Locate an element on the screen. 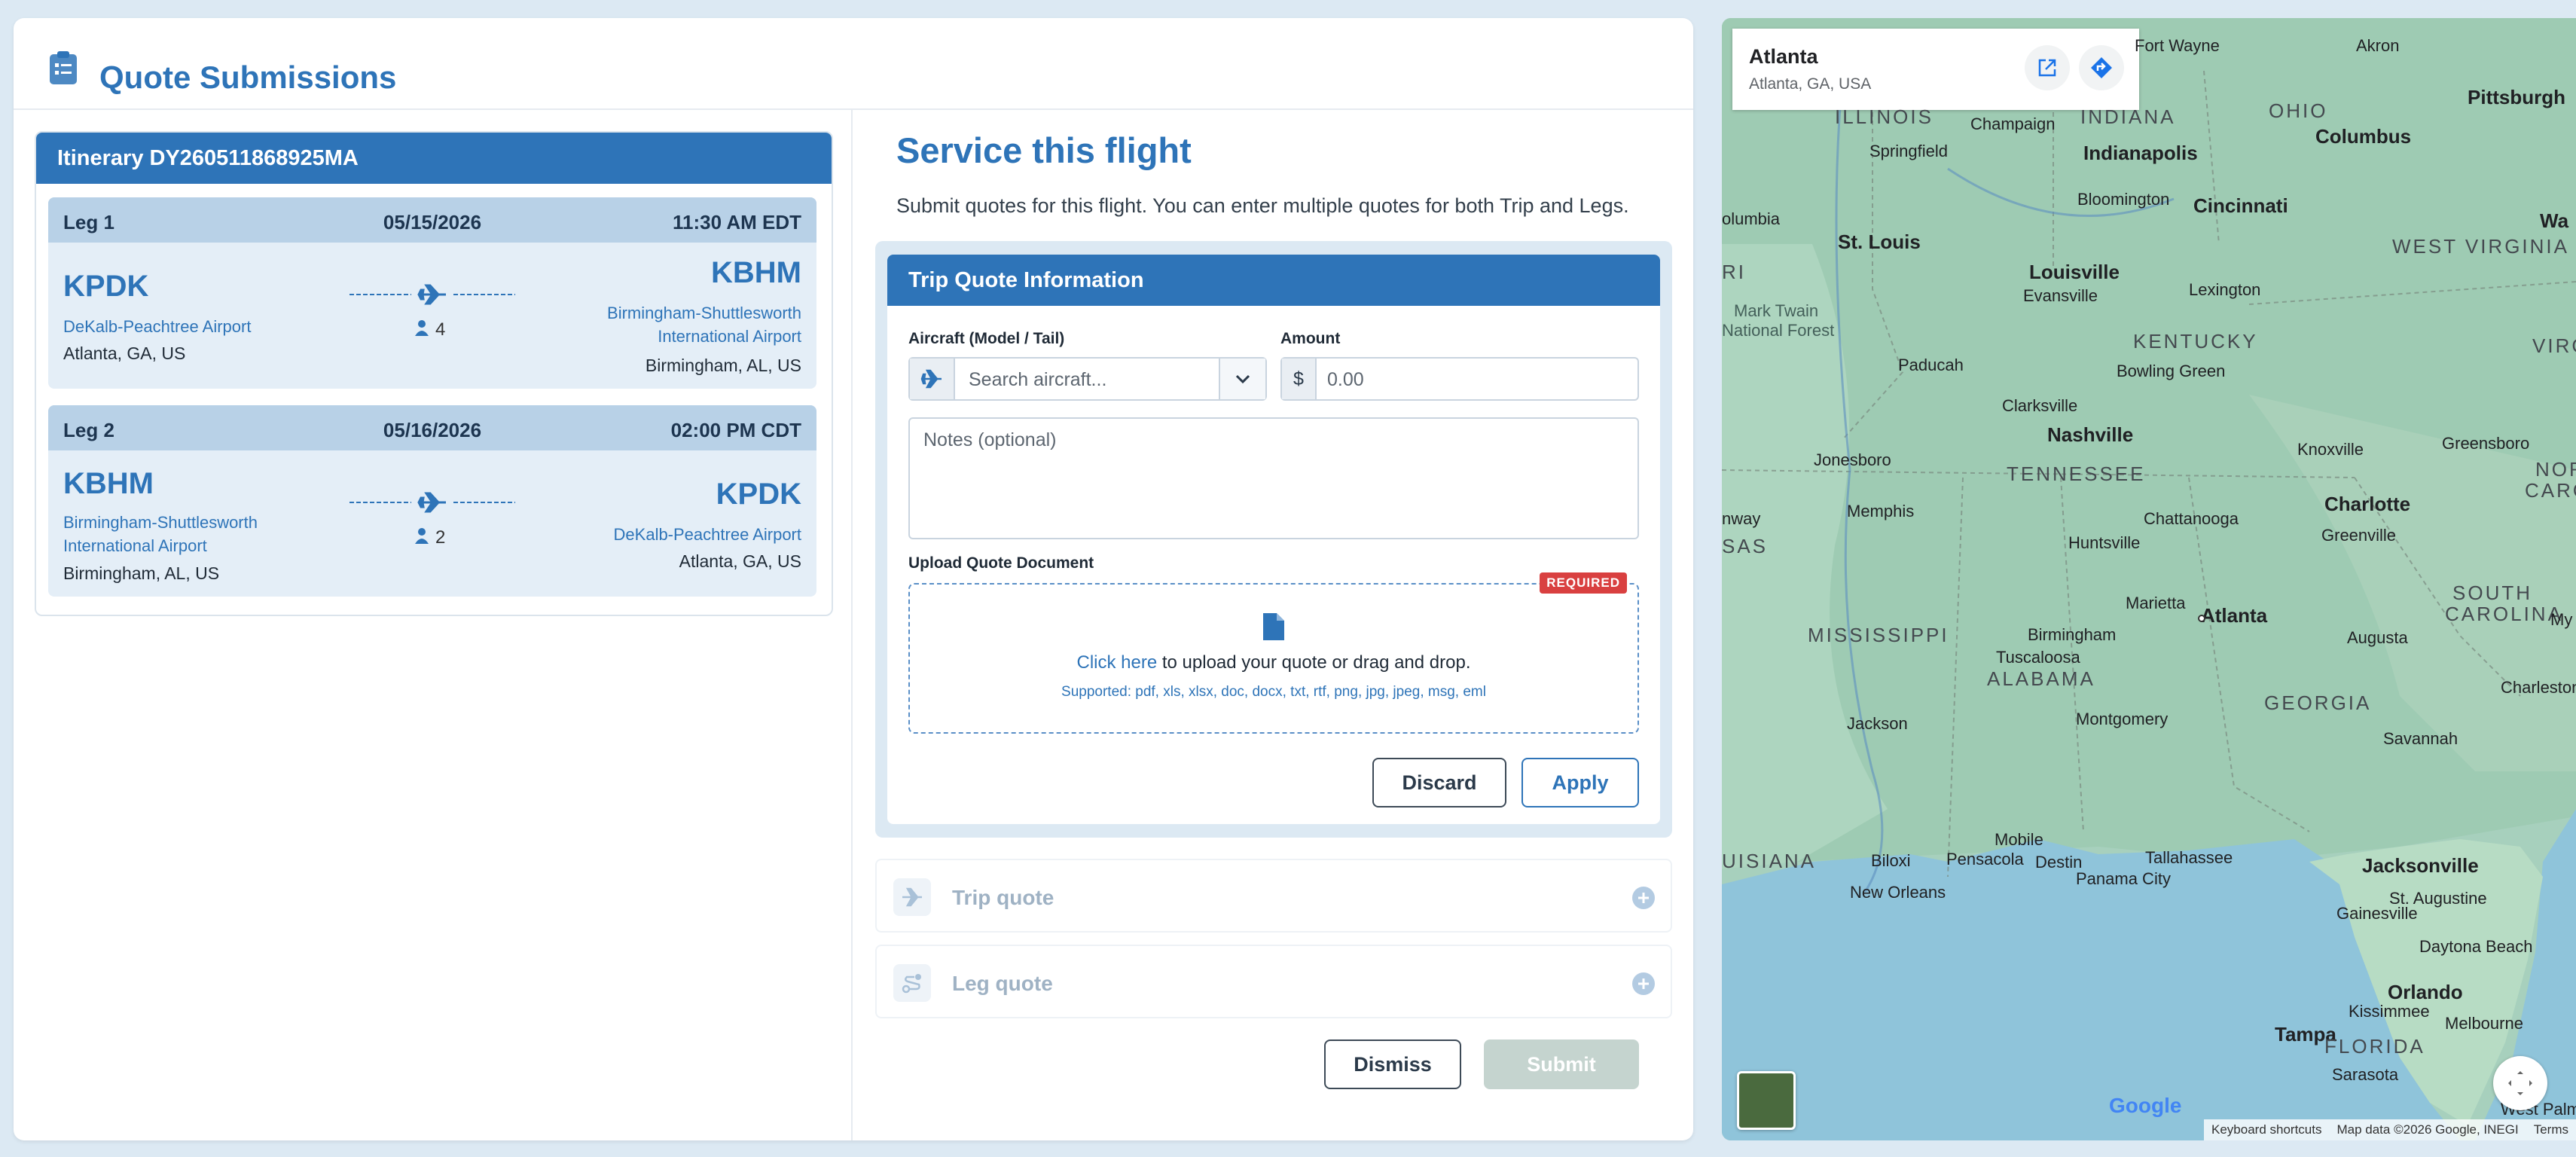 The image size is (2576, 1157). origin-code: KBHM is located at coordinates (109, 483).